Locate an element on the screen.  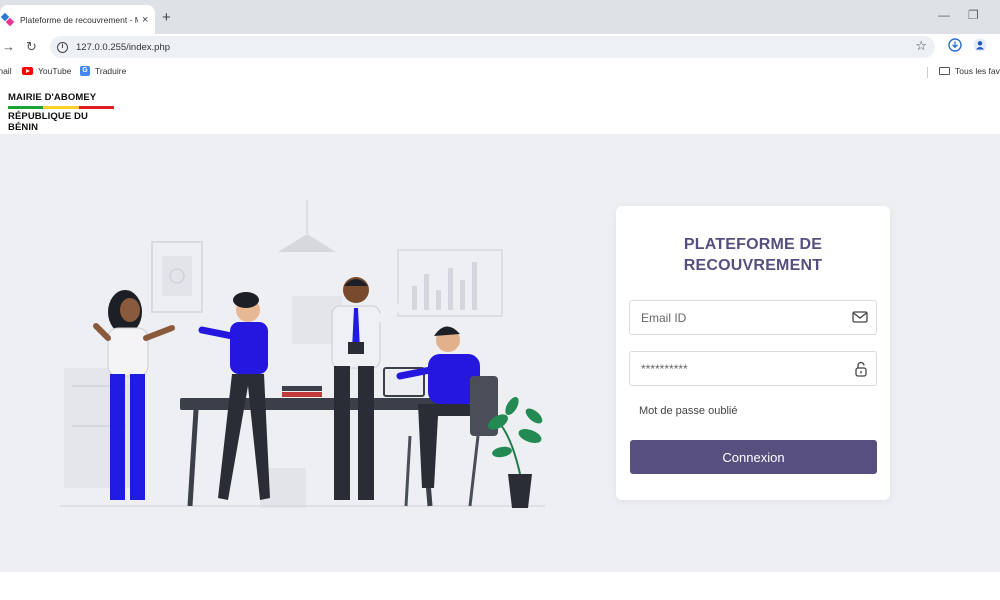
new-tab-icon: + is located at coordinates (166, 17).